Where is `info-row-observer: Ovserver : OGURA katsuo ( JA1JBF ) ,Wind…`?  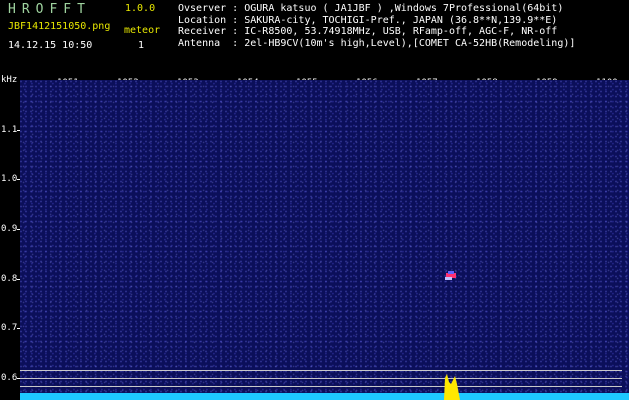 info-row-observer: Ovserver : OGURA katsuo ( JA1JBF ) ,Wind… is located at coordinates (376, 9).